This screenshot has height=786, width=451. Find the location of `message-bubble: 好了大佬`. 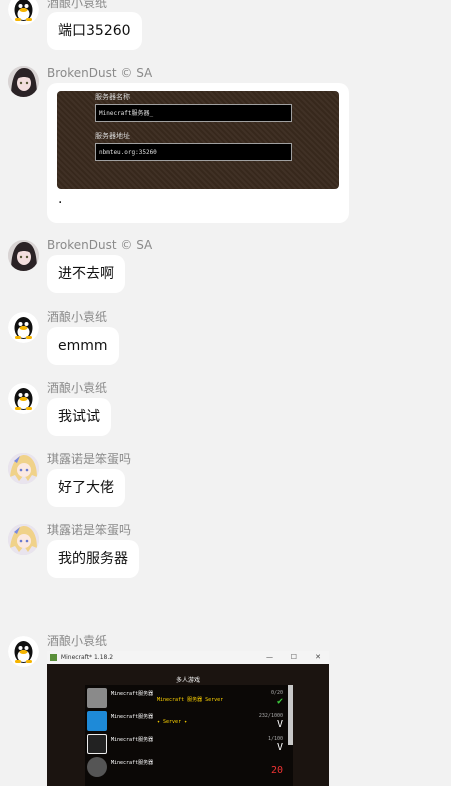

message-bubble: 好了大佬 is located at coordinates (86, 488).